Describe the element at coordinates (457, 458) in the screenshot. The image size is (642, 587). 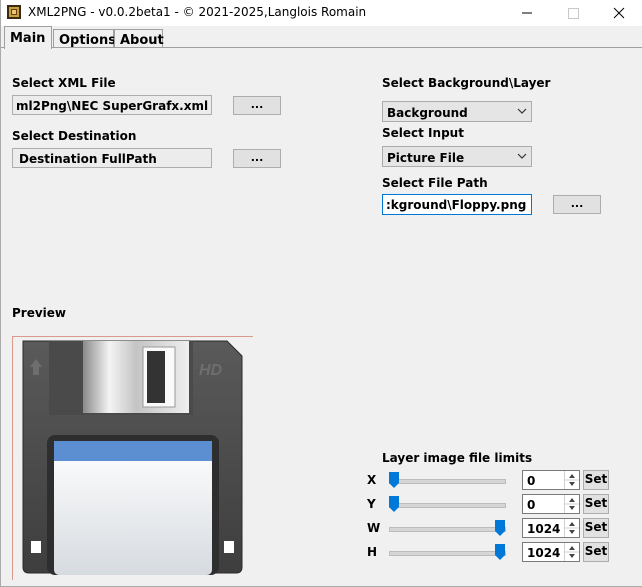
I see `limits-title: Layer image file limits` at that location.